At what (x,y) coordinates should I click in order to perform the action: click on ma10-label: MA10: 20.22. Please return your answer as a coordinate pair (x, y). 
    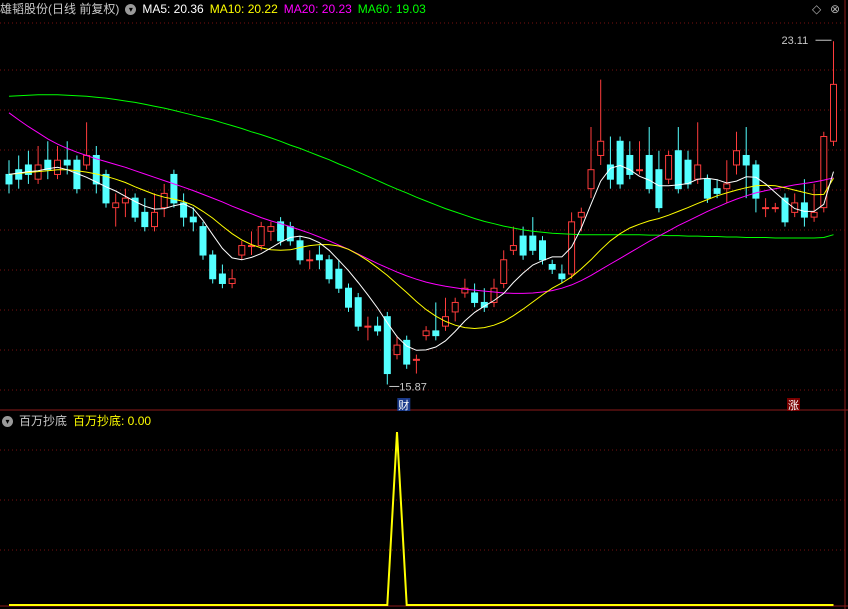
    Looking at the image, I should click on (243, 9).